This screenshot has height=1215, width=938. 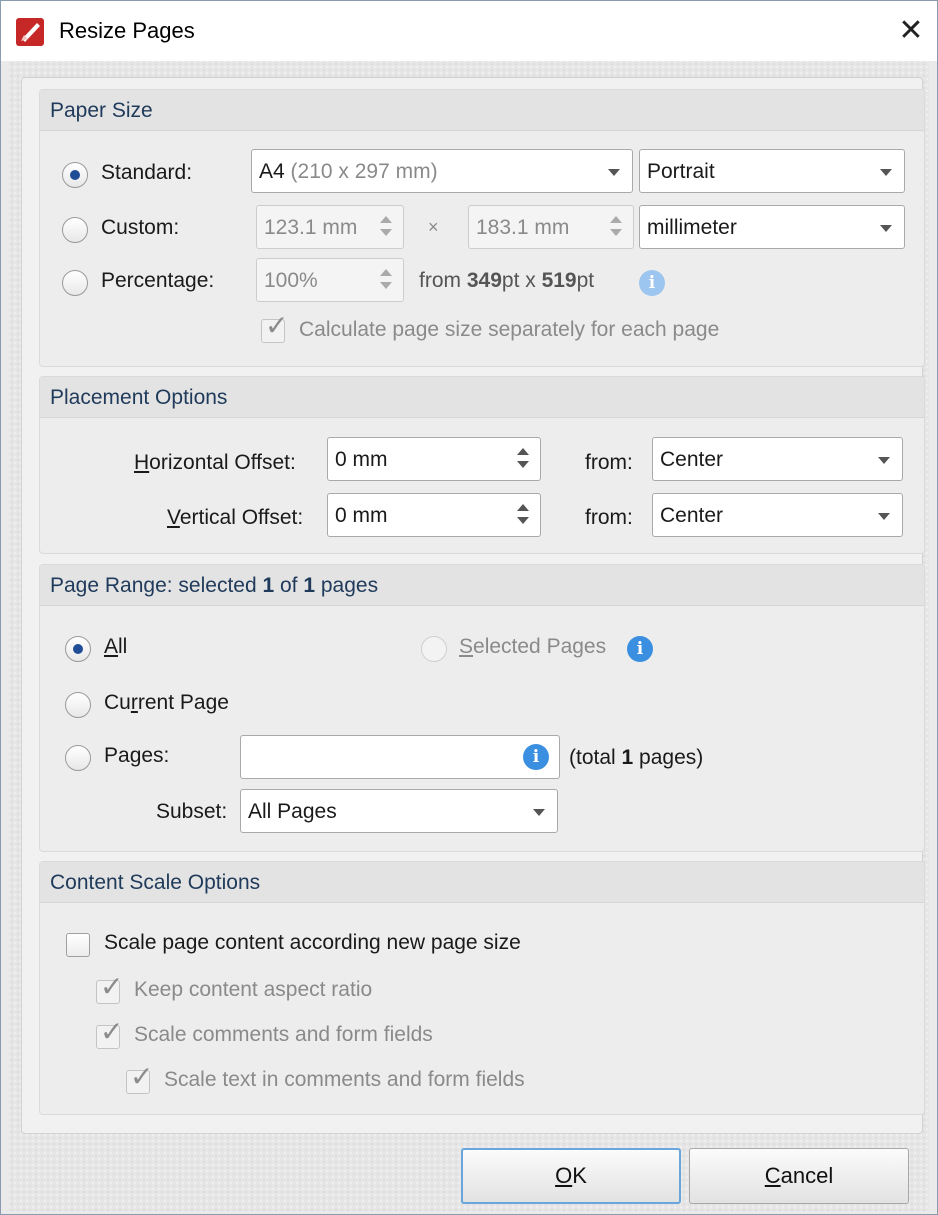 I want to click on vertical-from-value: Center, so click(x=692, y=515).